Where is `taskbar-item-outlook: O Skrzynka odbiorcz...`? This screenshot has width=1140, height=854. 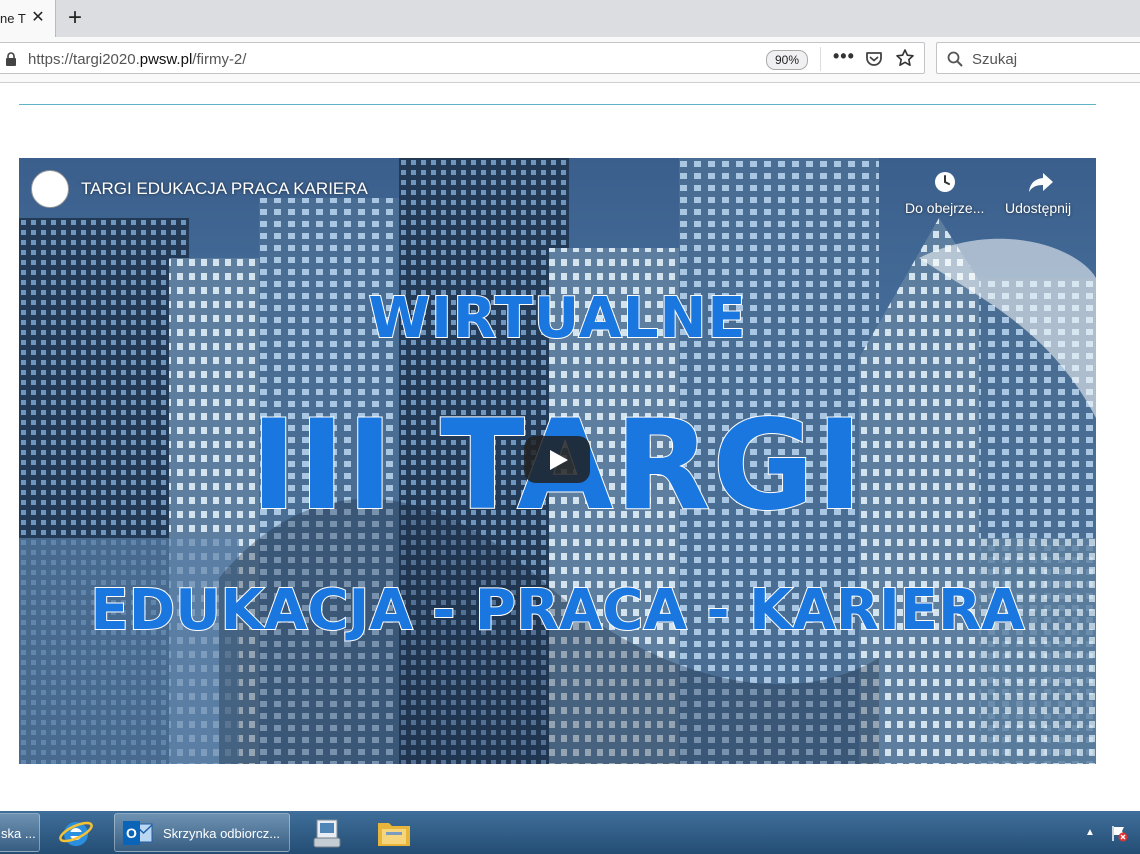
taskbar-item-outlook: O Skrzynka odbiorcz... is located at coordinates (202, 832).